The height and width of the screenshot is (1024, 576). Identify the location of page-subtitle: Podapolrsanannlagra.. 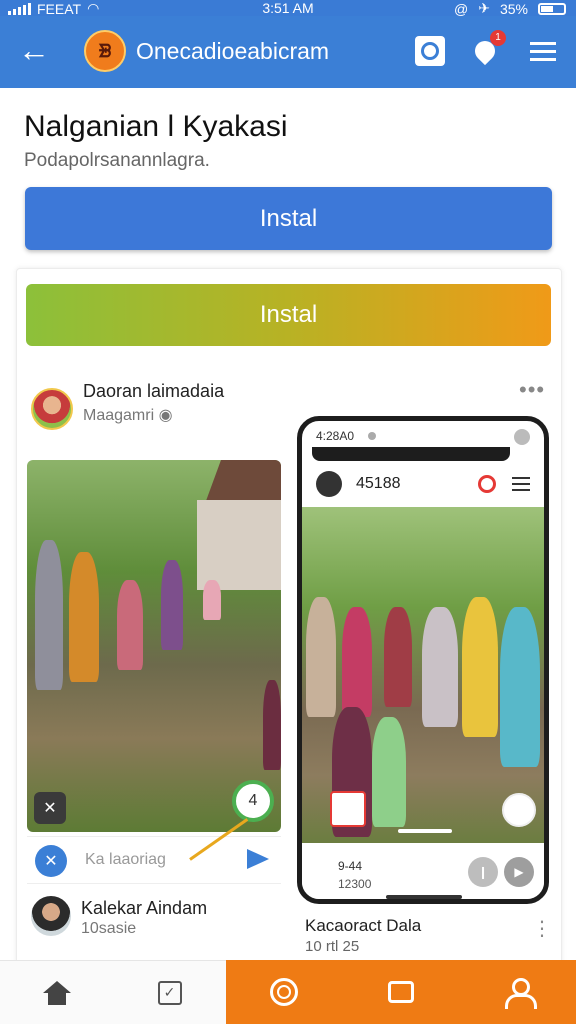
(117, 160).